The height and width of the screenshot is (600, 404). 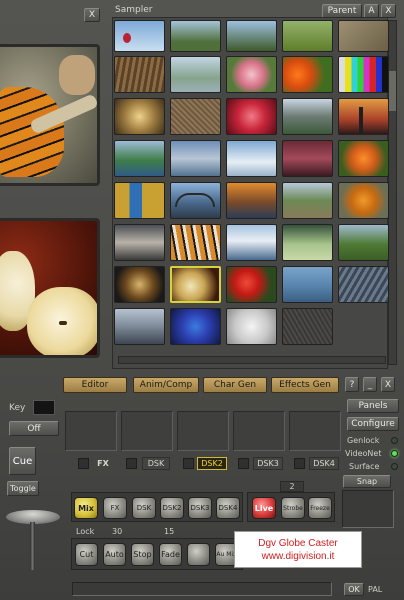 I want to click on configure-button: Configure, so click(x=373, y=424).